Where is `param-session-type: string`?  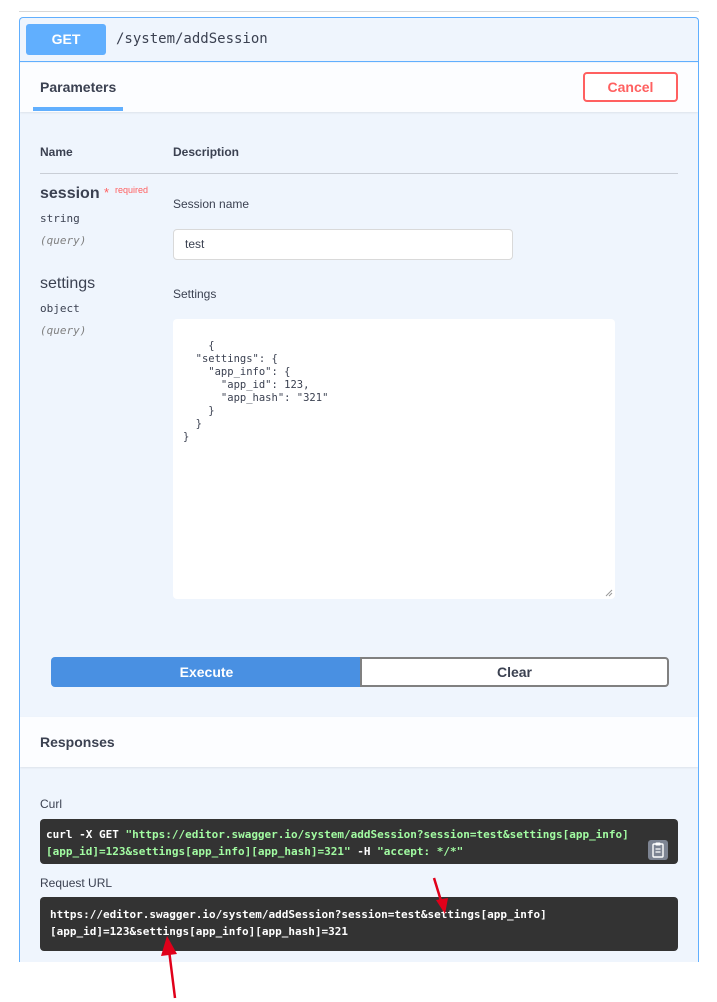
param-session-type: string is located at coordinates (60, 218).